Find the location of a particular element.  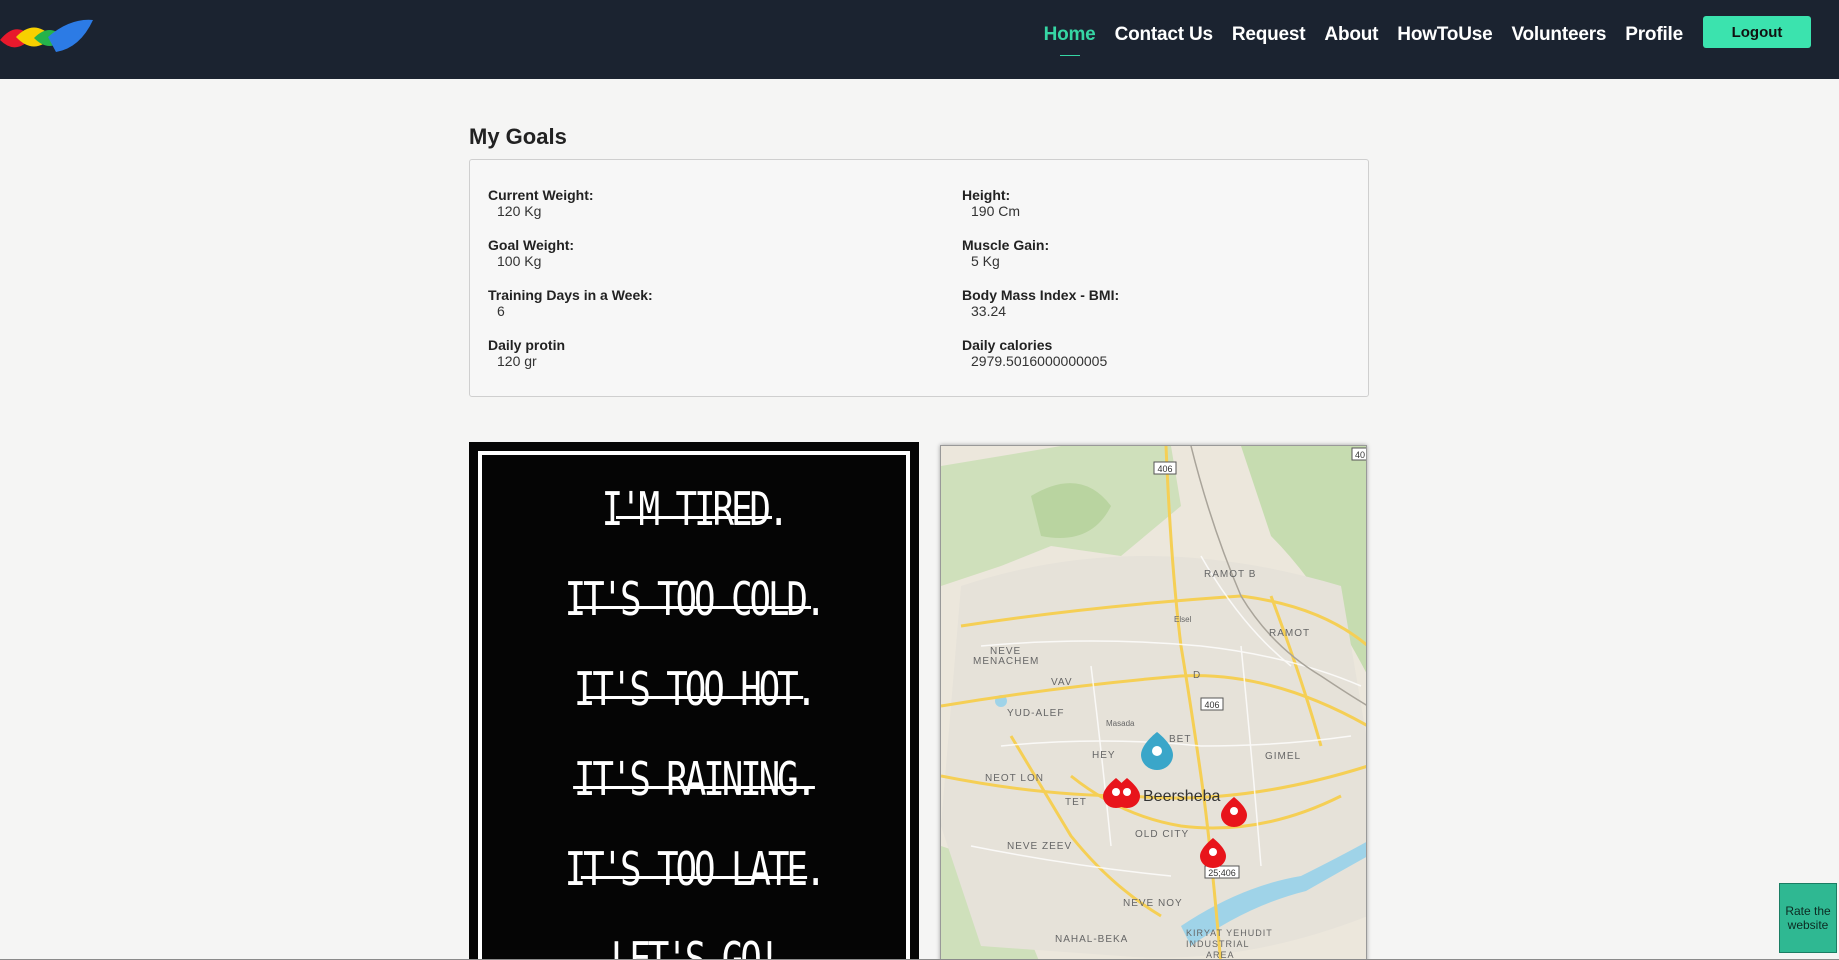

goal-label: Height: is located at coordinates (986, 195).